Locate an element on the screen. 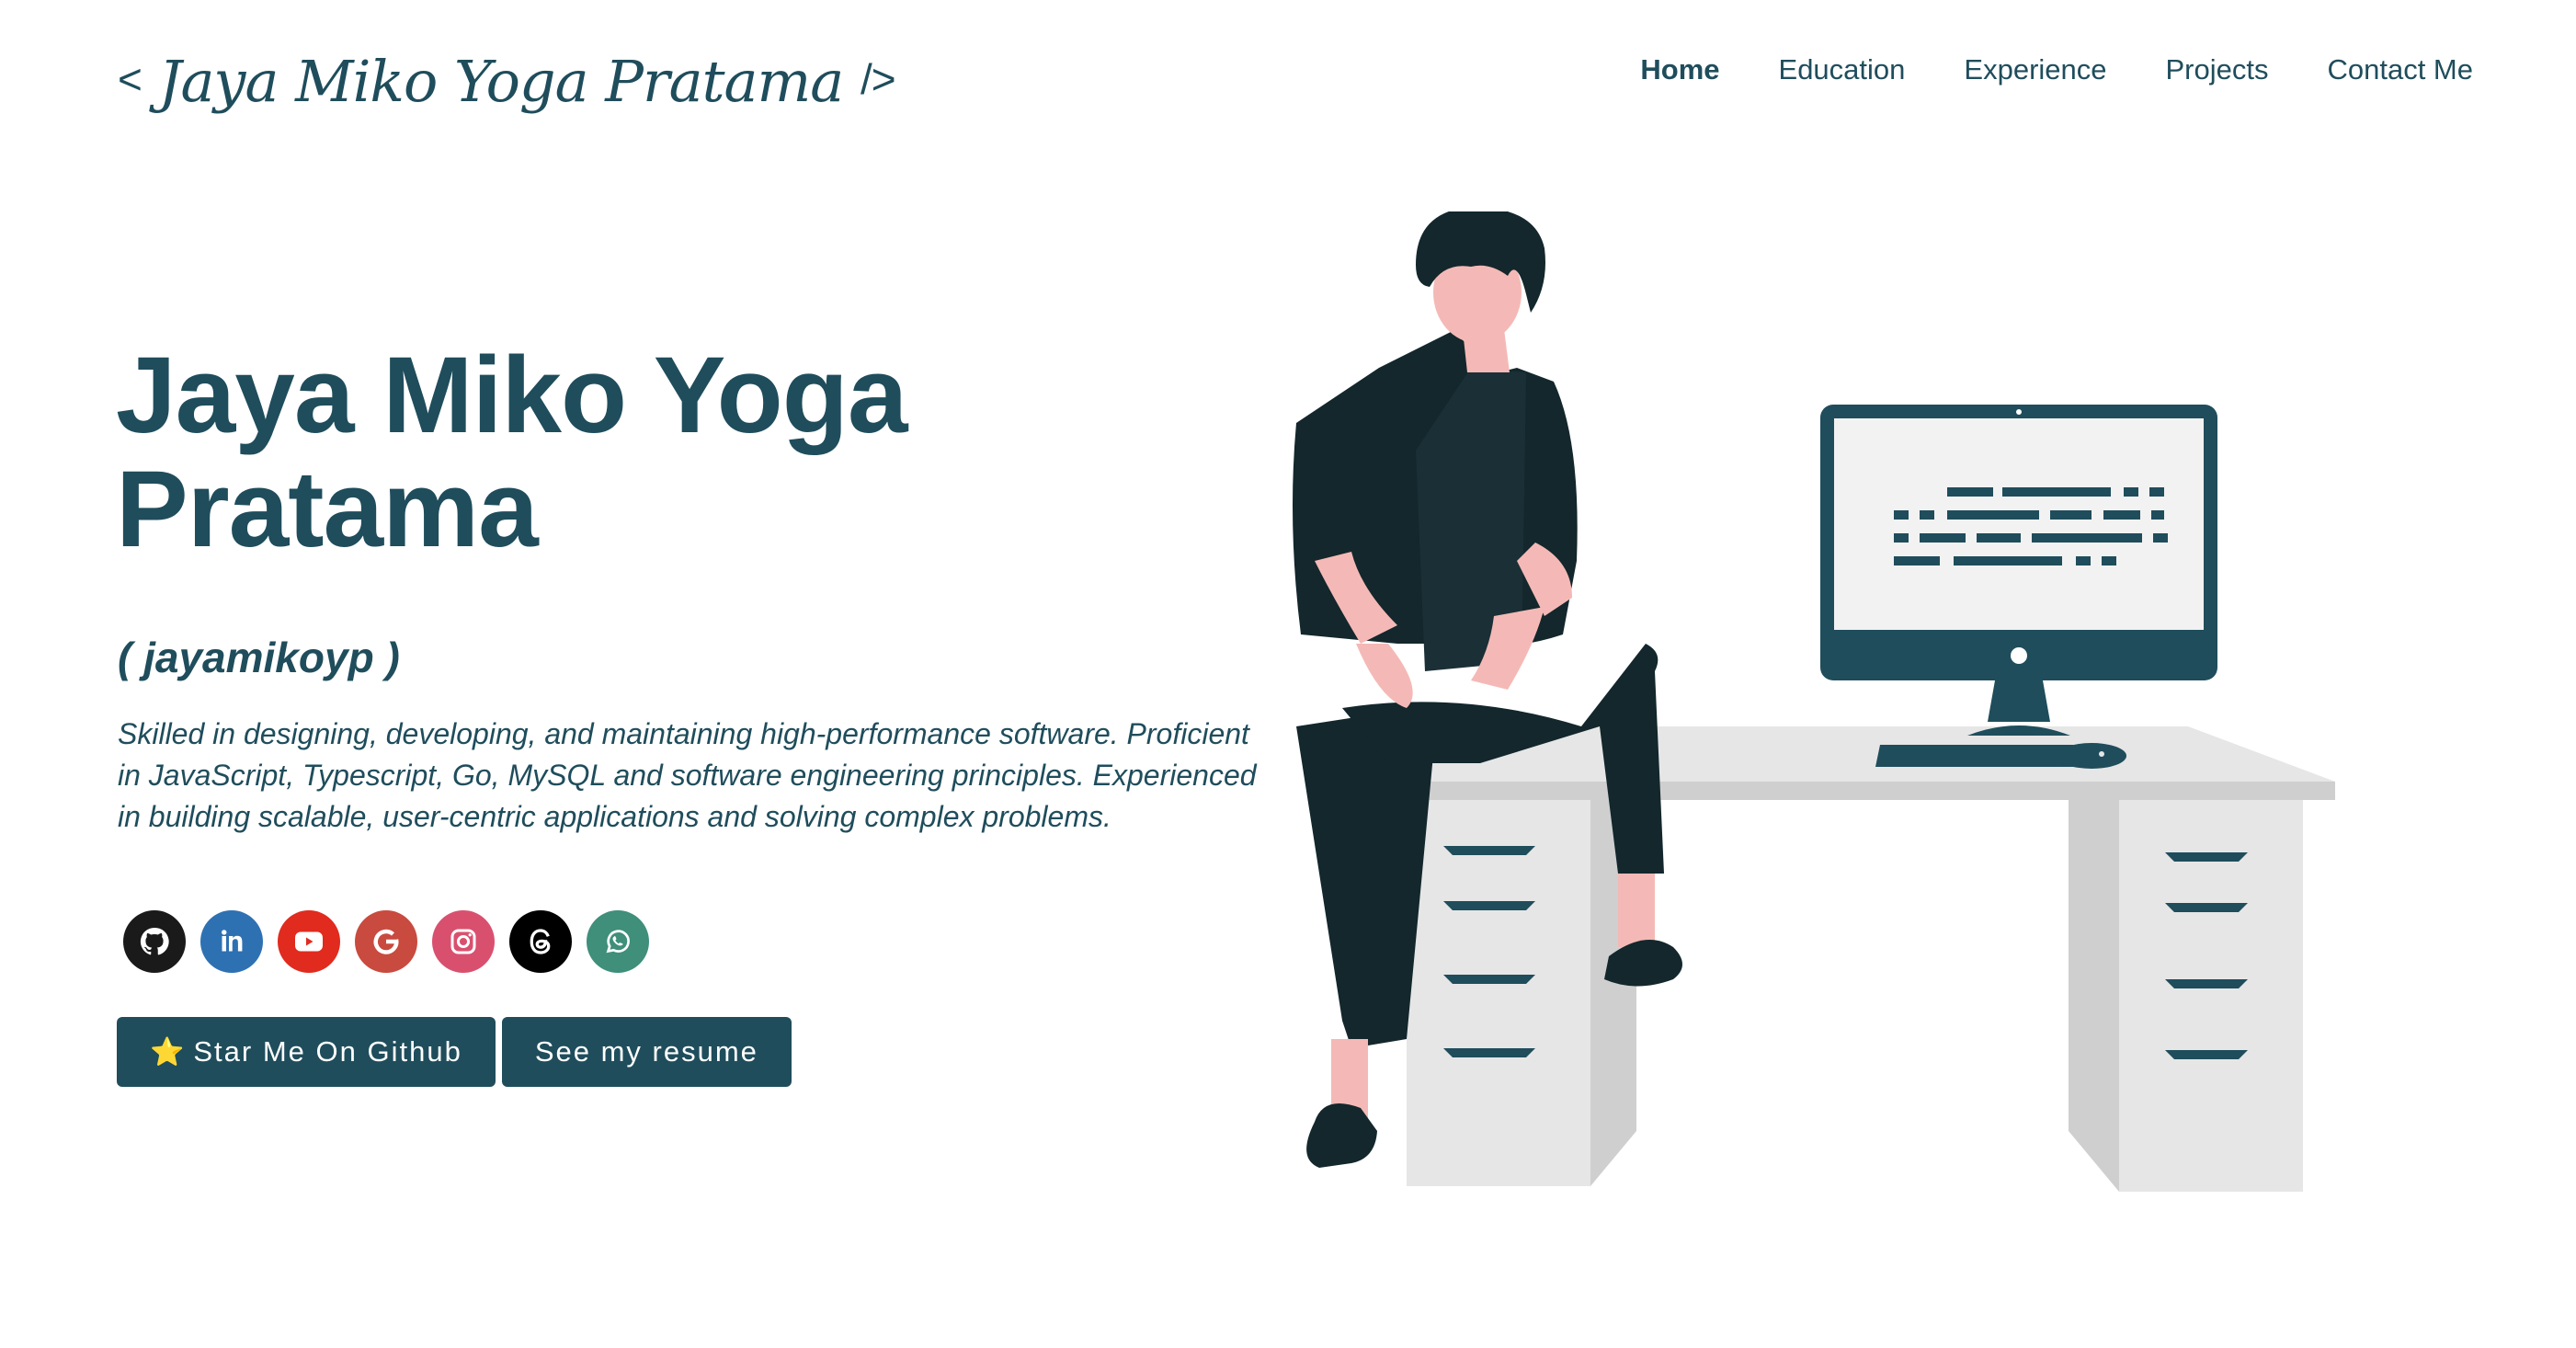 This screenshot has height=1348, width=2576. see-resume-label: See my resume is located at coordinates (646, 1051).